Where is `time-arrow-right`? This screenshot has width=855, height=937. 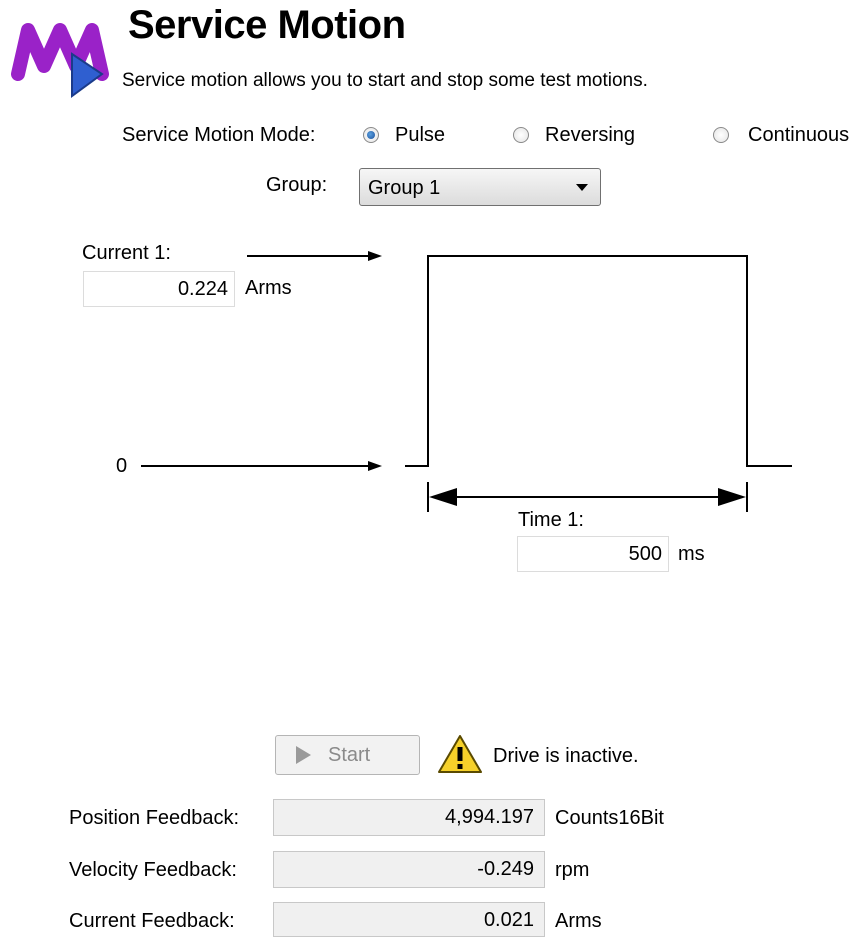
time-arrow-right is located at coordinates (732, 497).